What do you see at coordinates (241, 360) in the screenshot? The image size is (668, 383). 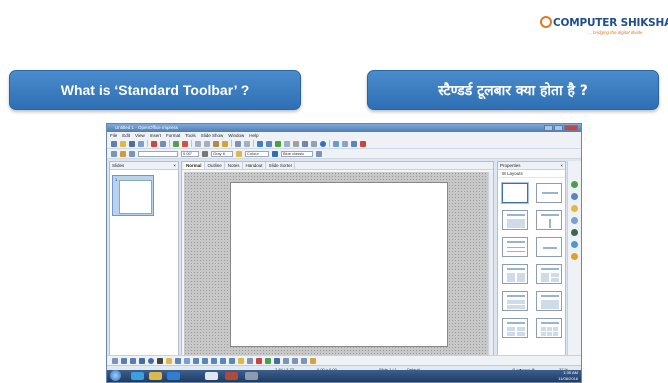 I see `stars-icon` at bounding box center [241, 360].